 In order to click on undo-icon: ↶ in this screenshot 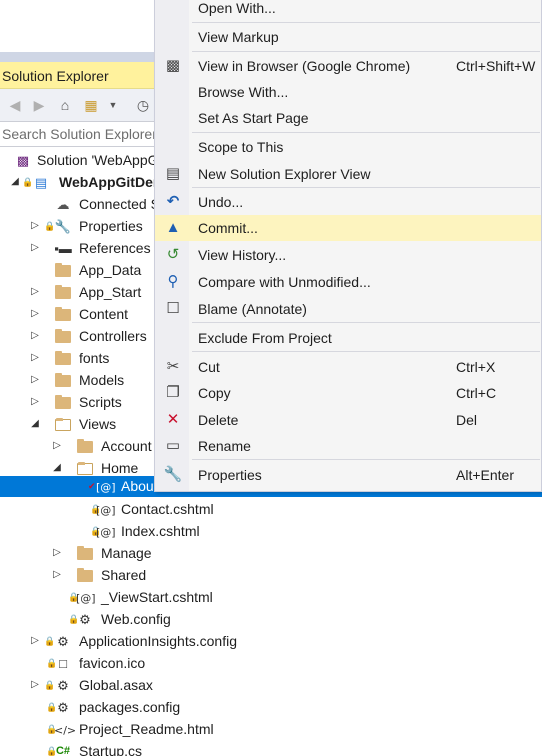, I will do `click(173, 201)`.